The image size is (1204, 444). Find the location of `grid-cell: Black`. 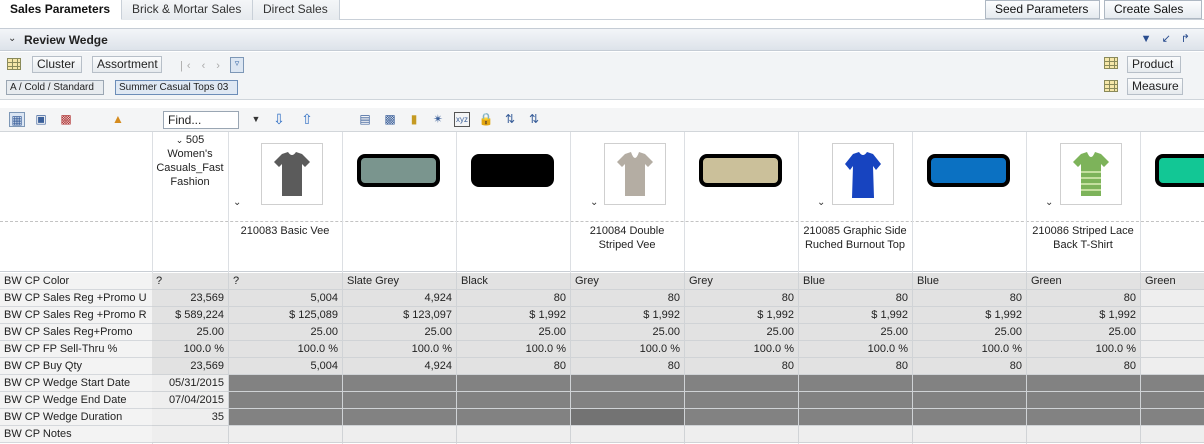

grid-cell: Black is located at coordinates (513, 281).